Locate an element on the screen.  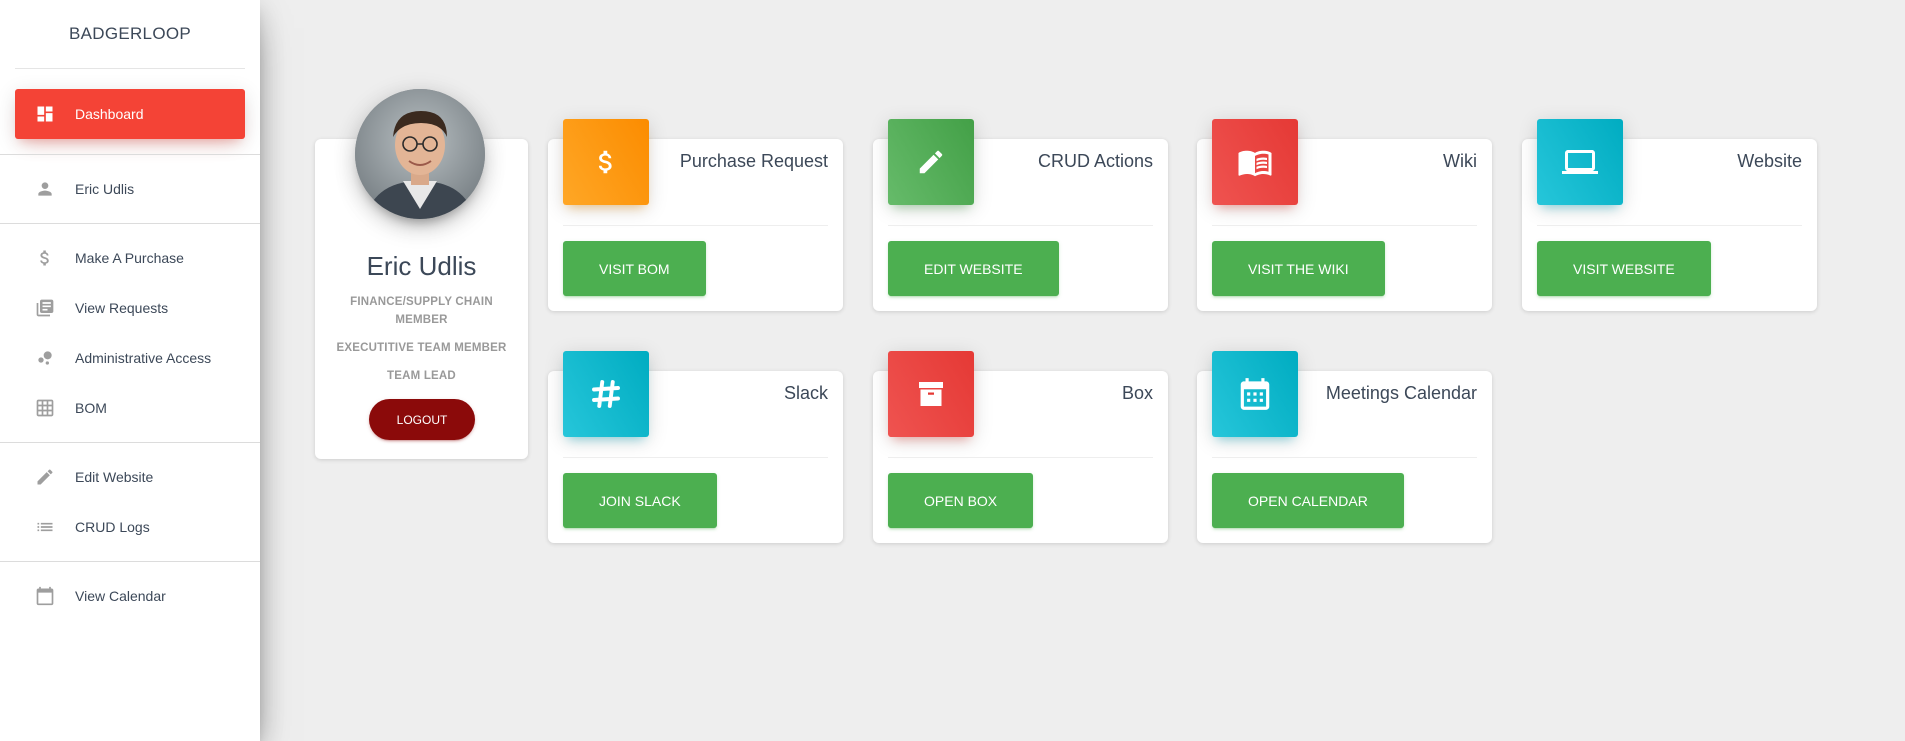
sidebar-item-crud-logs: CRUD Logs is located at coordinates (130, 527).